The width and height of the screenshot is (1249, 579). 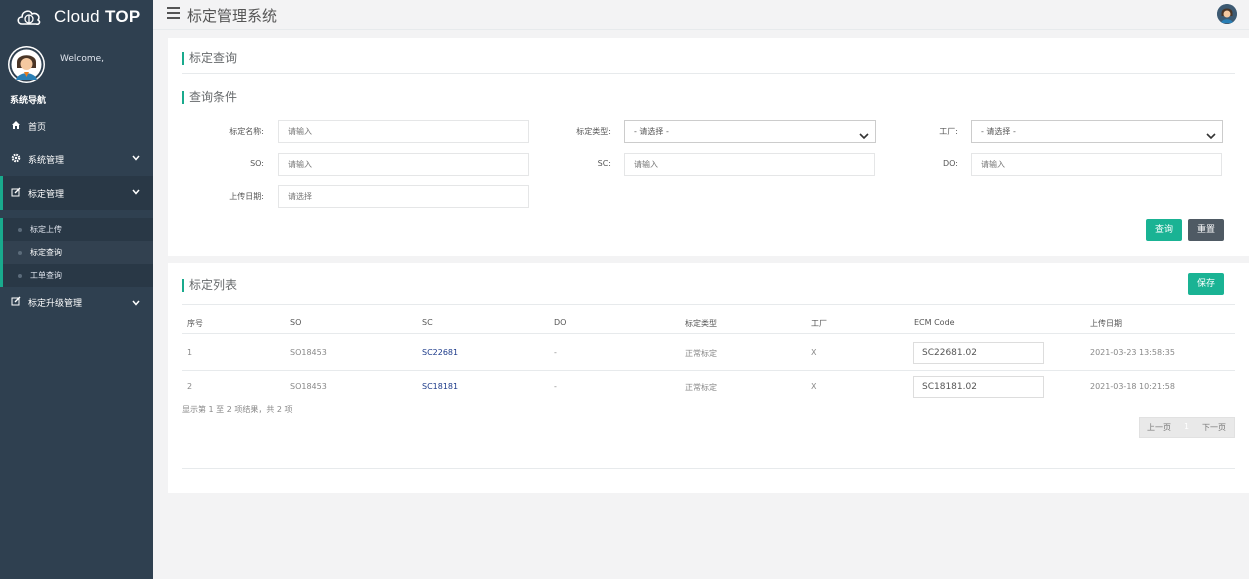 What do you see at coordinates (246, 131) in the screenshot?
I see `name-label: 标定名称:` at bounding box center [246, 131].